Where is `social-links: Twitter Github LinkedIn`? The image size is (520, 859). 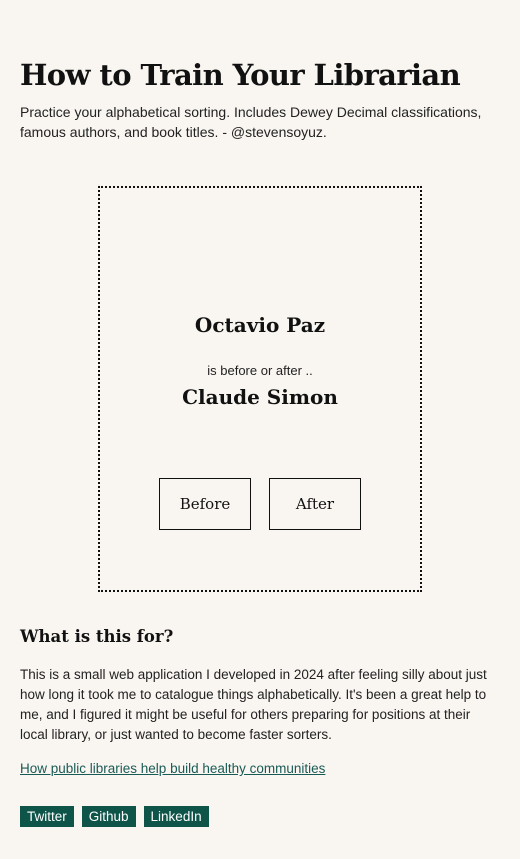
social-links: Twitter Github LinkedIn is located at coordinates (114, 816).